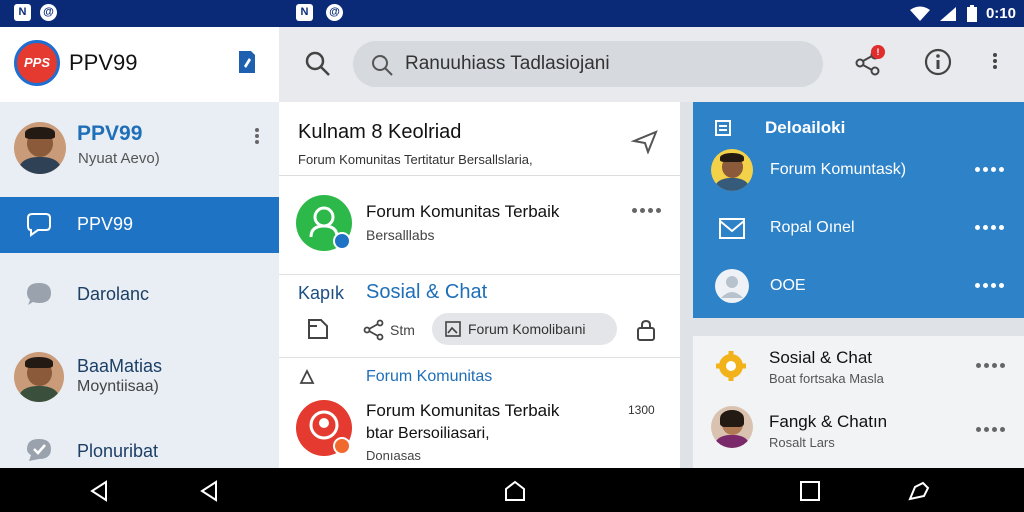 The width and height of the screenshot is (1024, 512). Describe the element at coordinates (139, 295) in the screenshot. I see `sidebar-item-darolanc: Darolanc` at that location.